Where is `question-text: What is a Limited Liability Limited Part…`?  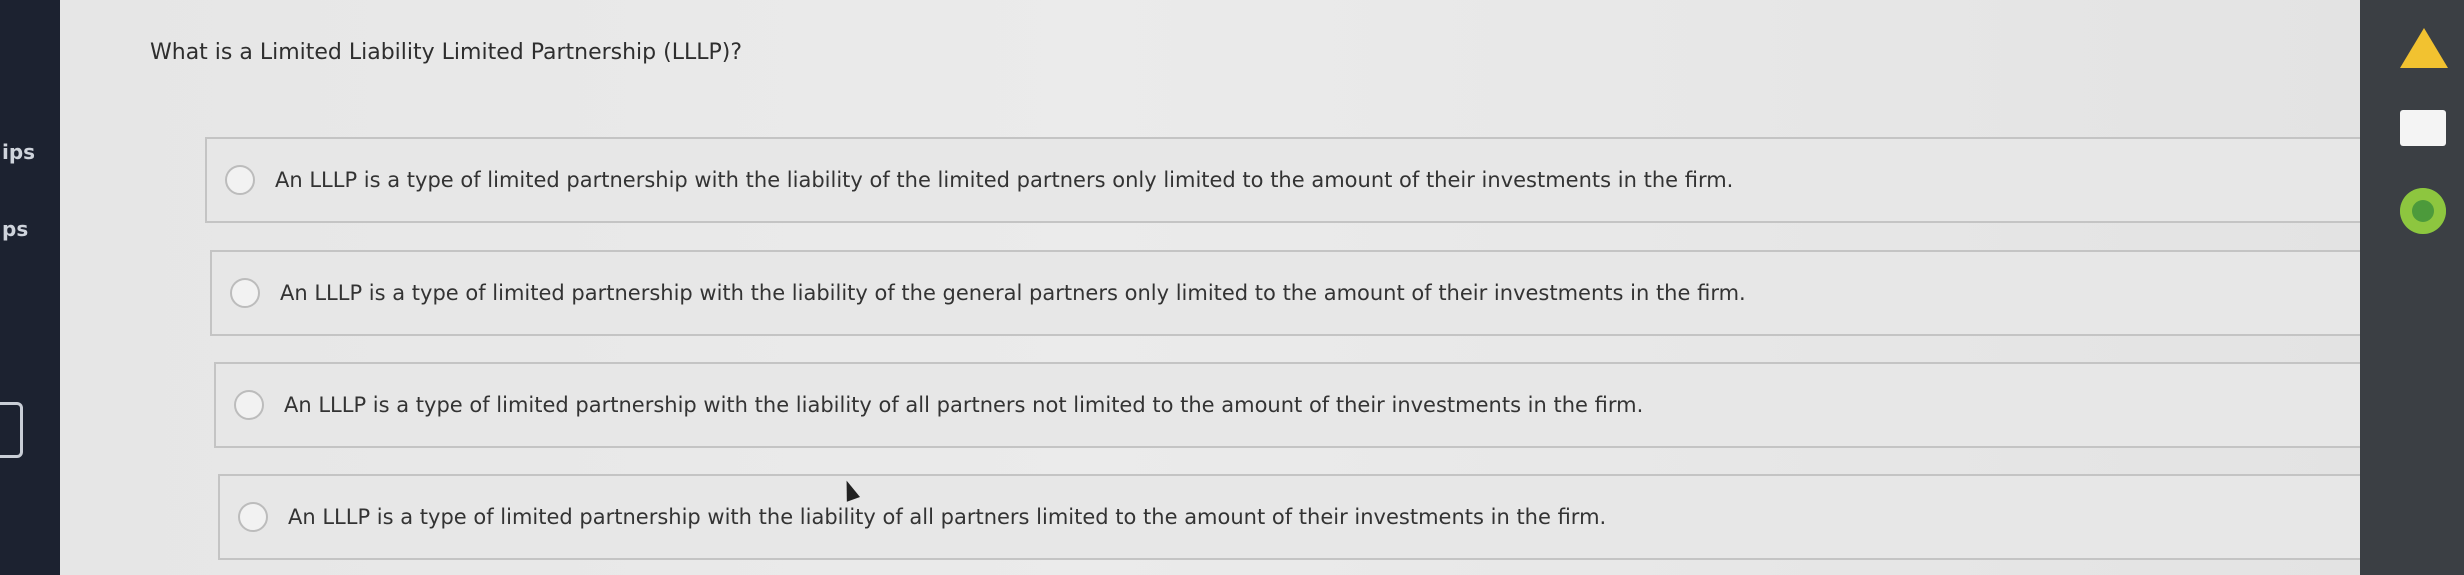
question-text: What is a Limited Liability Limited Part… is located at coordinates (446, 52).